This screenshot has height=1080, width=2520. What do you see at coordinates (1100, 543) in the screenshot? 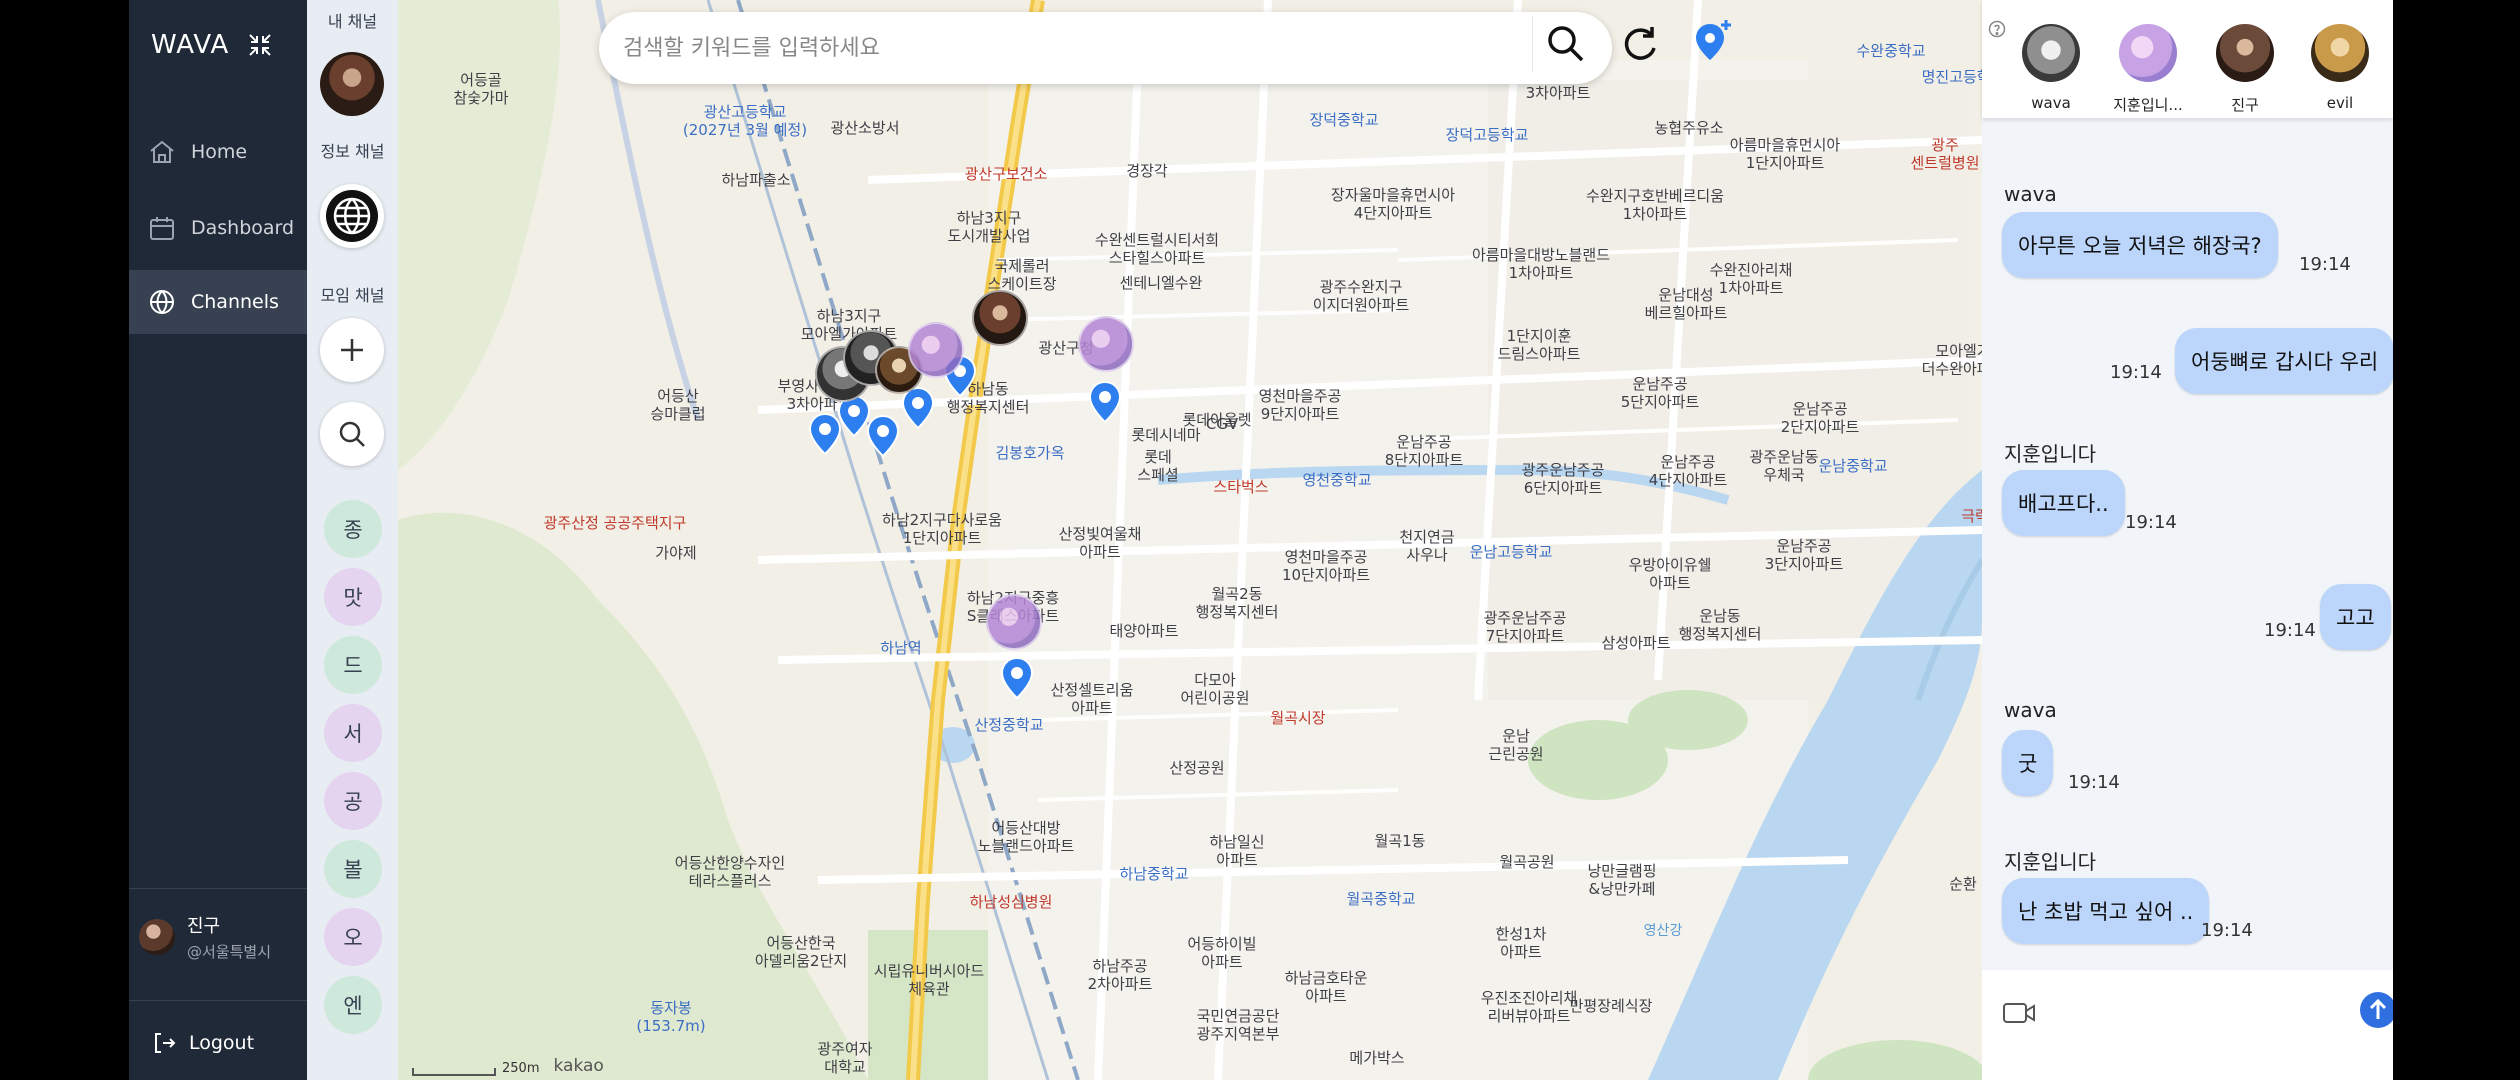
I see `map-place-label: 산정빛여울채 아파트` at bounding box center [1100, 543].